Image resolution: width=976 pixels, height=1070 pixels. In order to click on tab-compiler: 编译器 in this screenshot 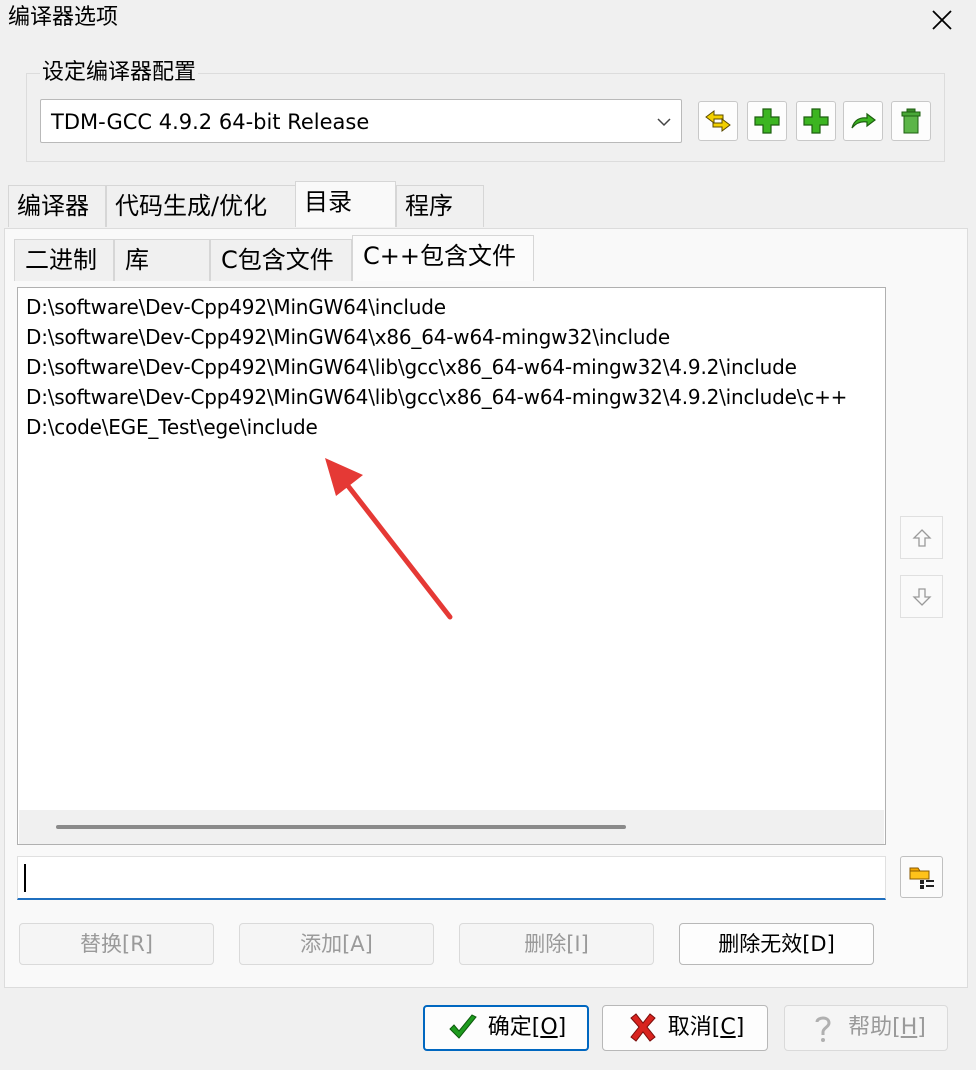, I will do `click(57, 206)`.